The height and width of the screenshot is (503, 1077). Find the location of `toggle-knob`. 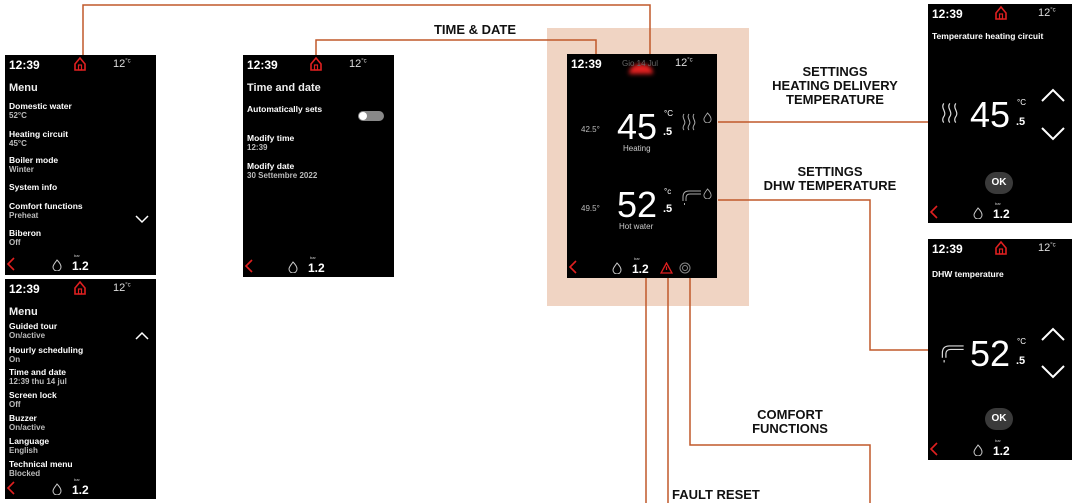

toggle-knob is located at coordinates (363, 116).